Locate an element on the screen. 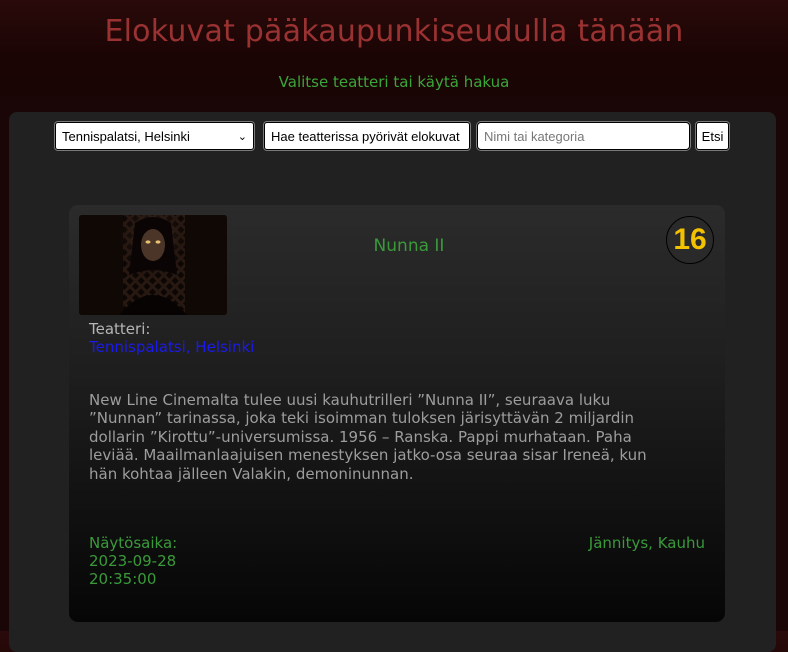  movie-poster is located at coordinates (153, 265).